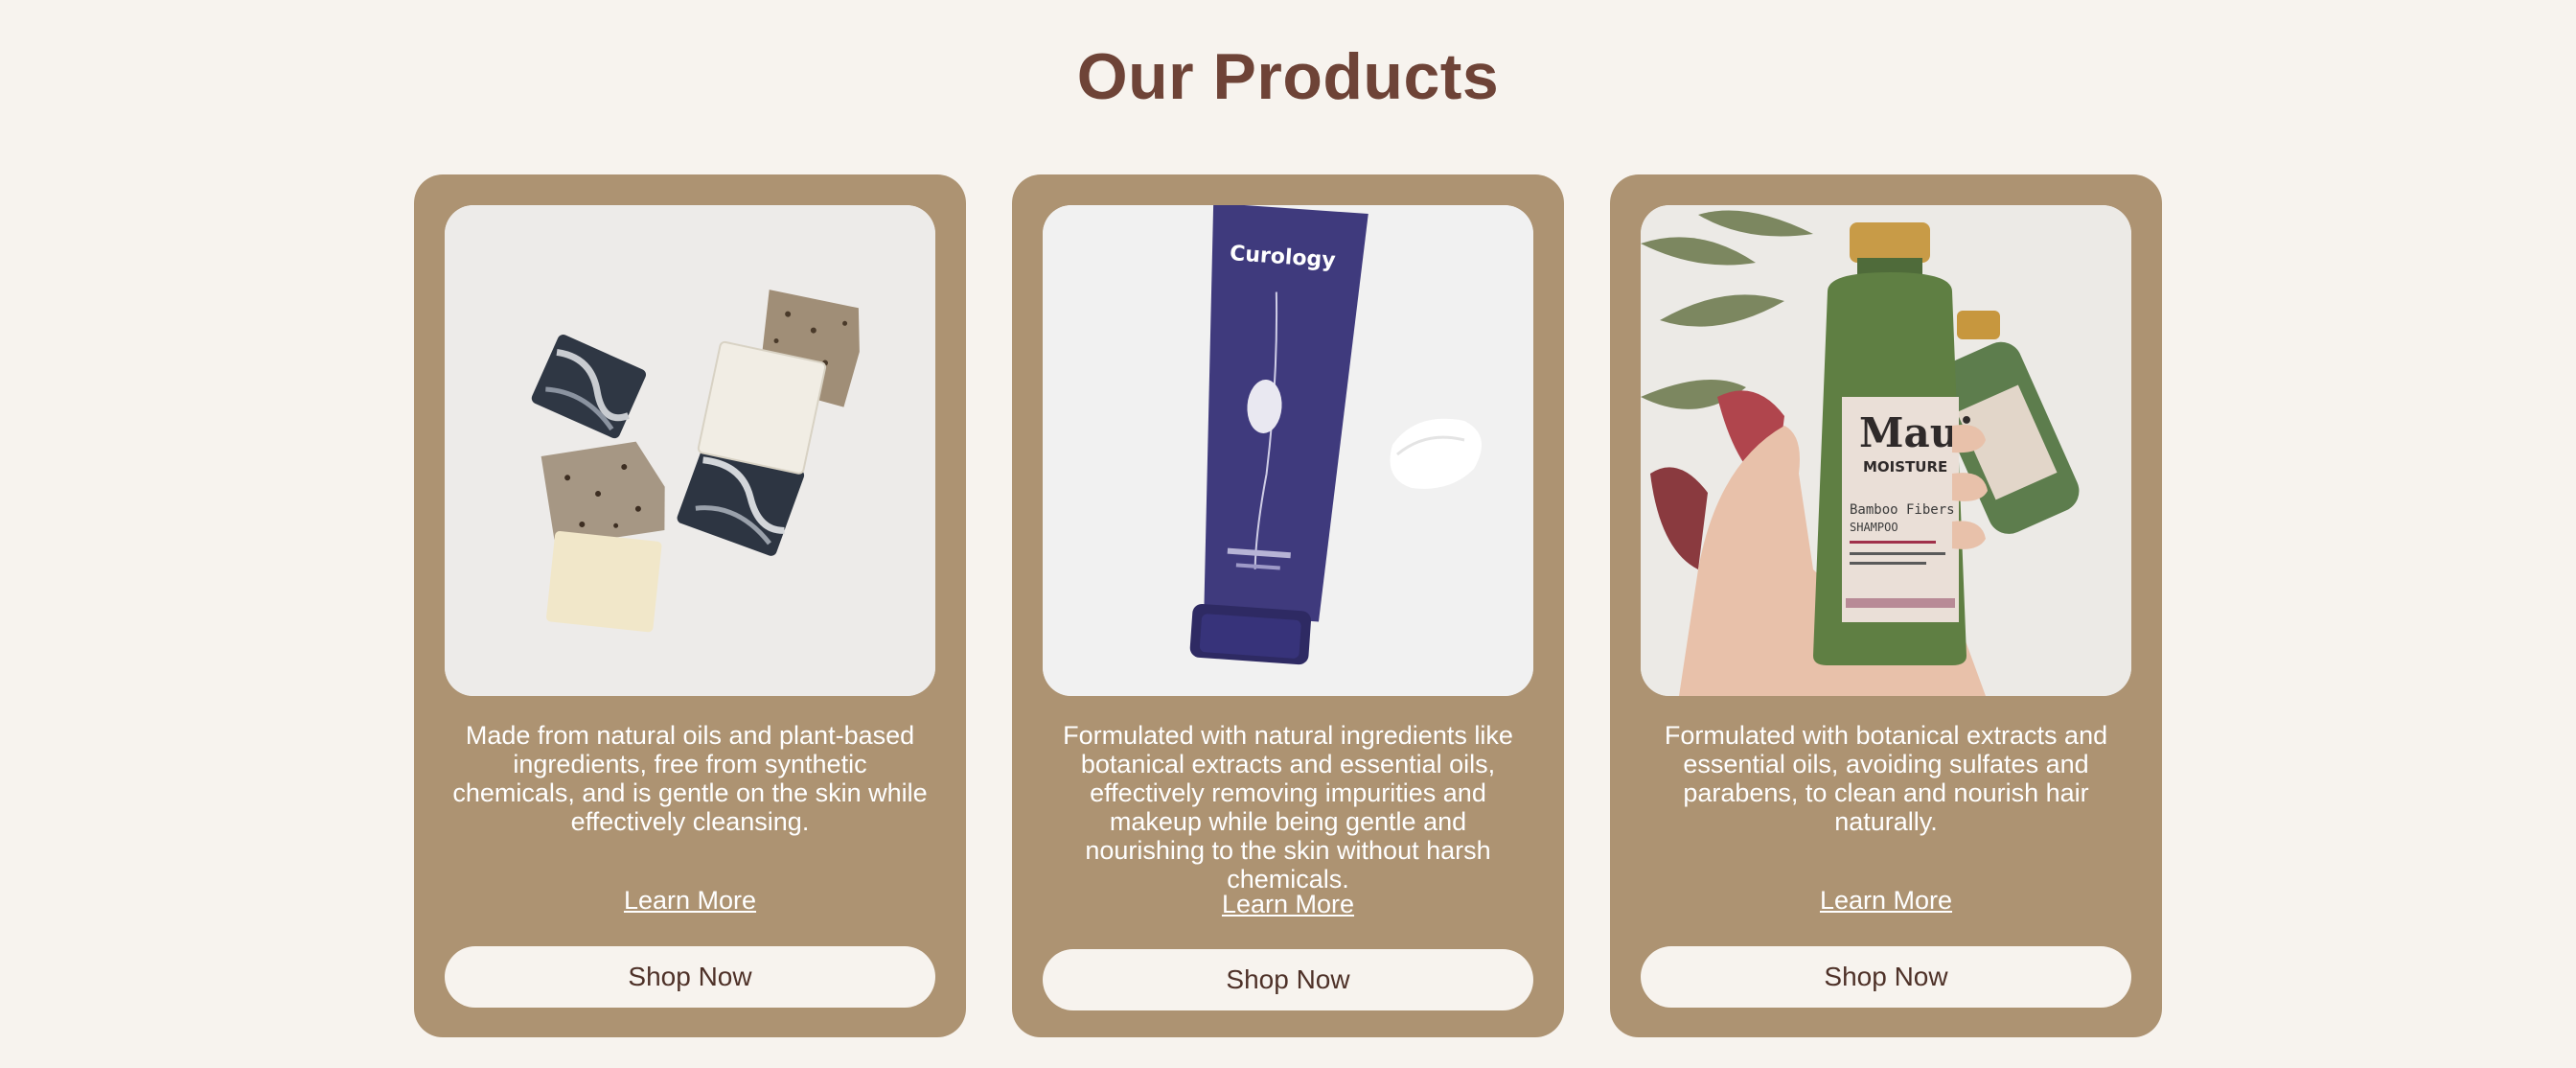 The width and height of the screenshot is (2576, 1068). What do you see at coordinates (1874, 527) in the screenshot?
I see `product-type-text: SHAMPOO` at bounding box center [1874, 527].